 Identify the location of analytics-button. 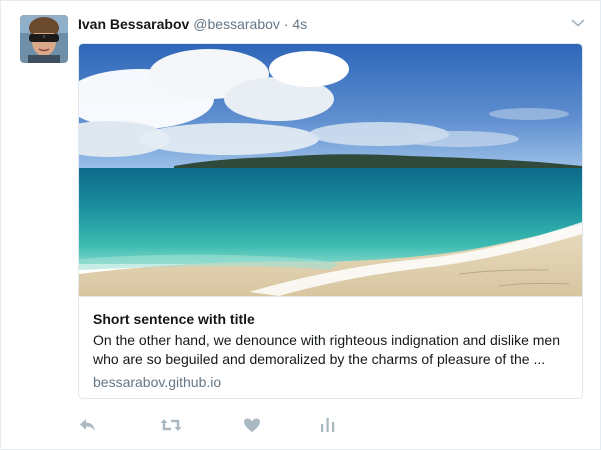
(330, 427).